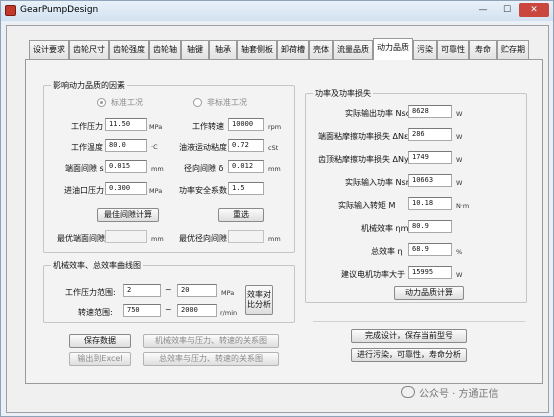  What do you see at coordinates (142, 310) in the screenshot?
I see `speed-range-from-field: 750` at bounding box center [142, 310].